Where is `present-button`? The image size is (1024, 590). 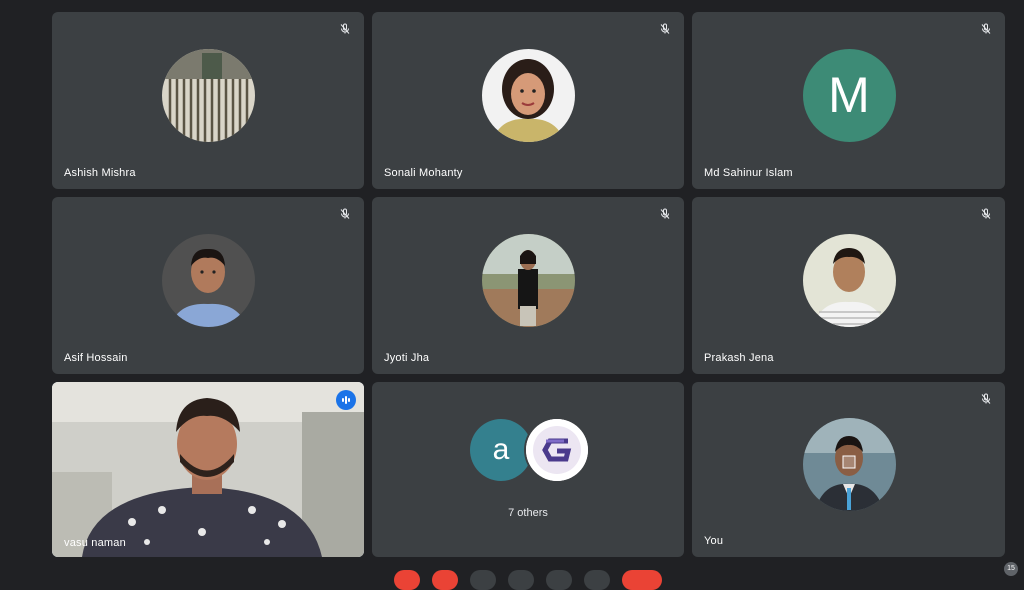 present-button is located at coordinates (559, 580).